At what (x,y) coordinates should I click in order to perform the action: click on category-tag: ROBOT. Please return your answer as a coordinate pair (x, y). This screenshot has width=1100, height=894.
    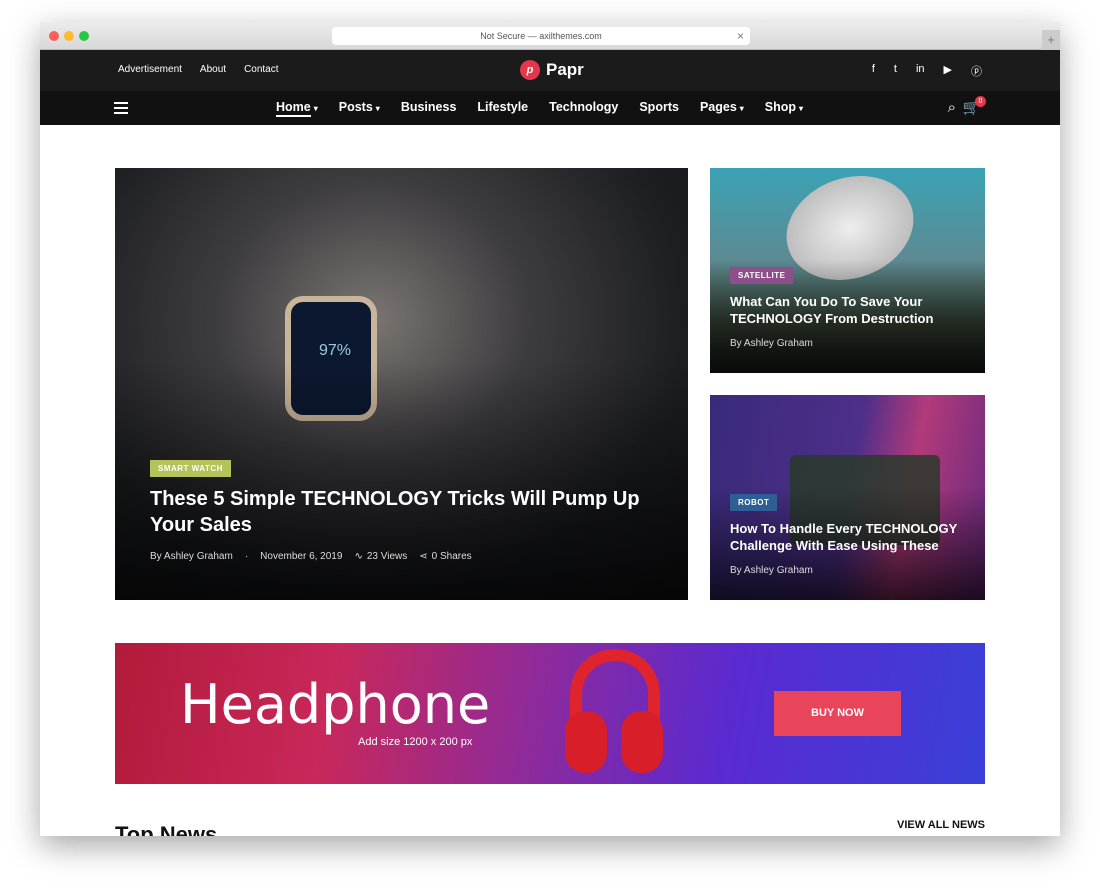
    Looking at the image, I should click on (754, 502).